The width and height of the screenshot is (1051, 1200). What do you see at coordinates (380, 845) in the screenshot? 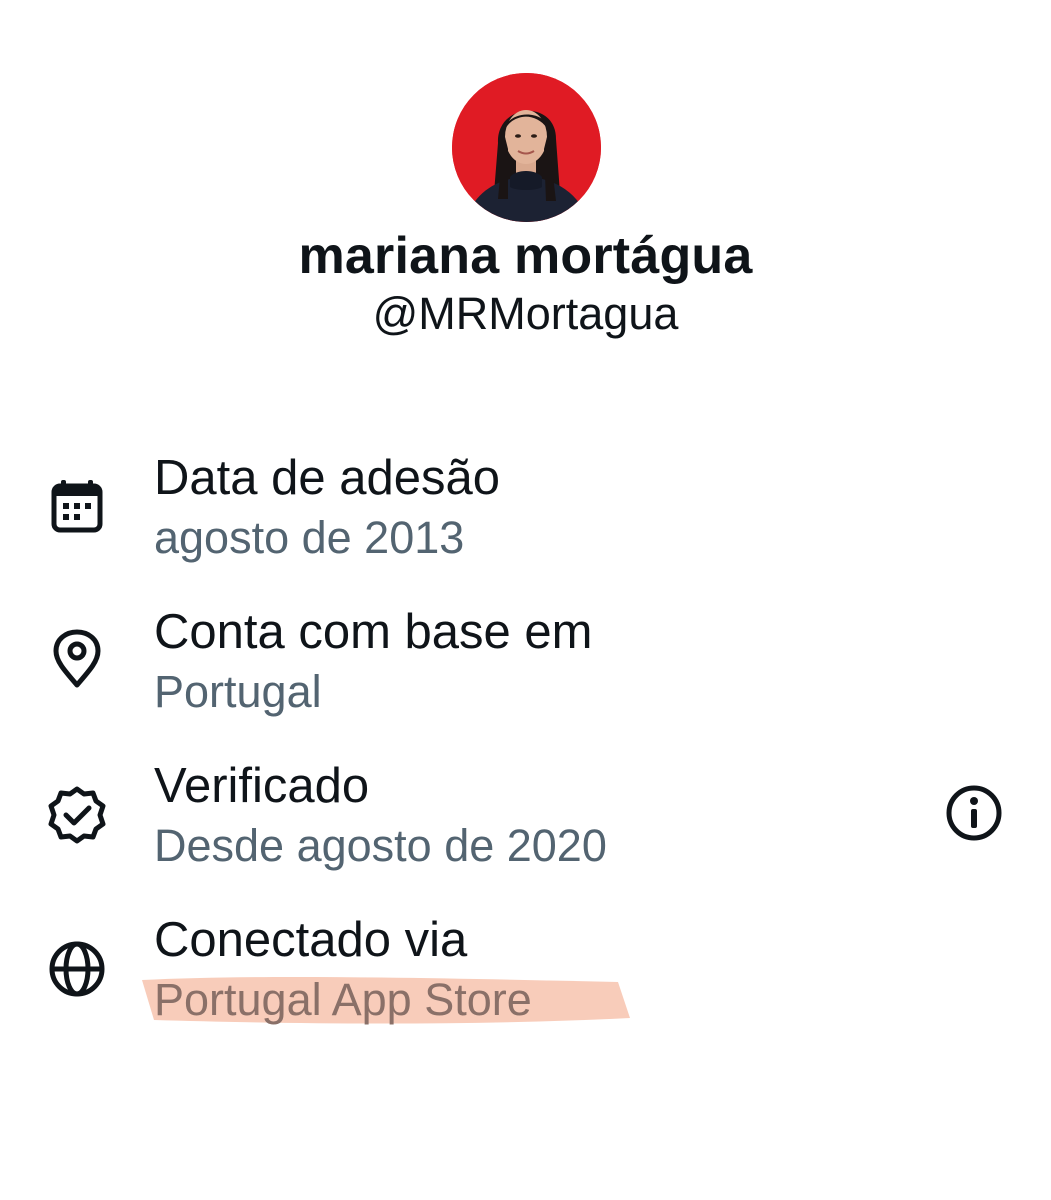
I see `verified-since-value: Desde agosto de 2020` at bounding box center [380, 845].